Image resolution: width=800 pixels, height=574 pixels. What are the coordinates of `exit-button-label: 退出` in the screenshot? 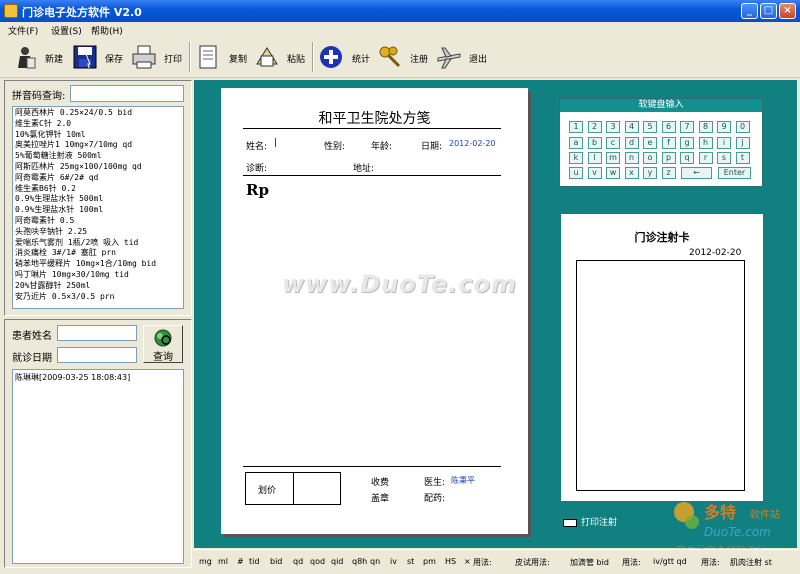 It's located at (478, 58).